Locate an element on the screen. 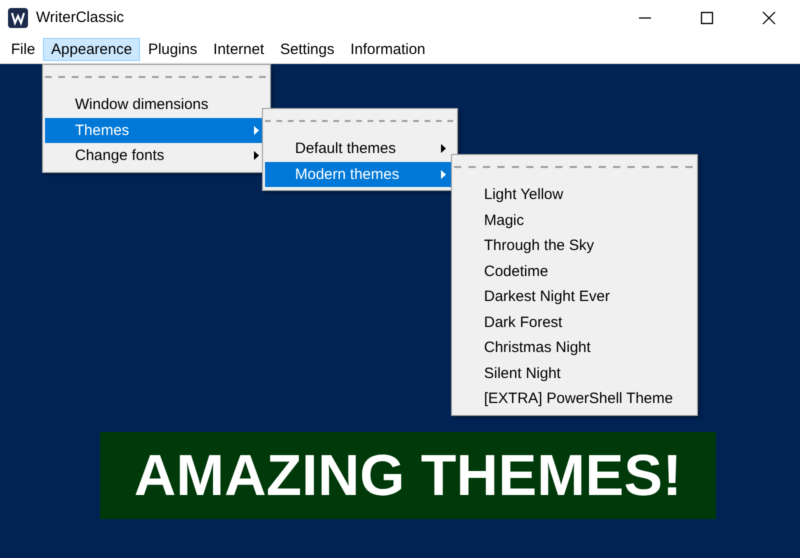 The height and width of the screenshot is (558, 800). menu-bar-item: Plugins is located at coordinates (173, 49).